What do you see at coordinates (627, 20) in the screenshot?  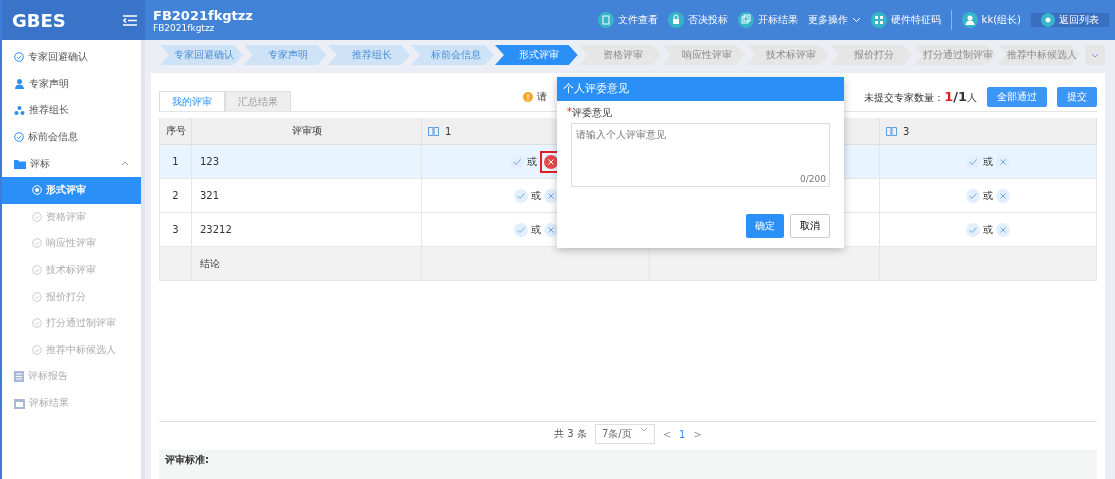 I see `toolbar-button: 文件查看` at bounding box center [627, 20].